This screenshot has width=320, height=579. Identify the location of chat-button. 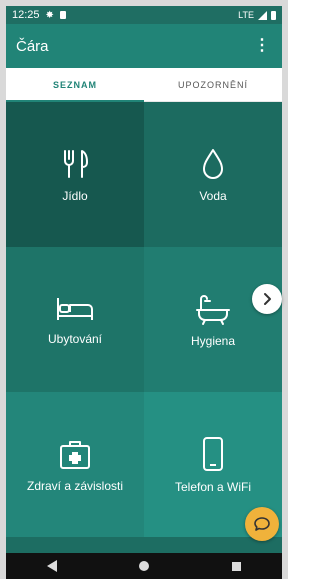
(262, 524).